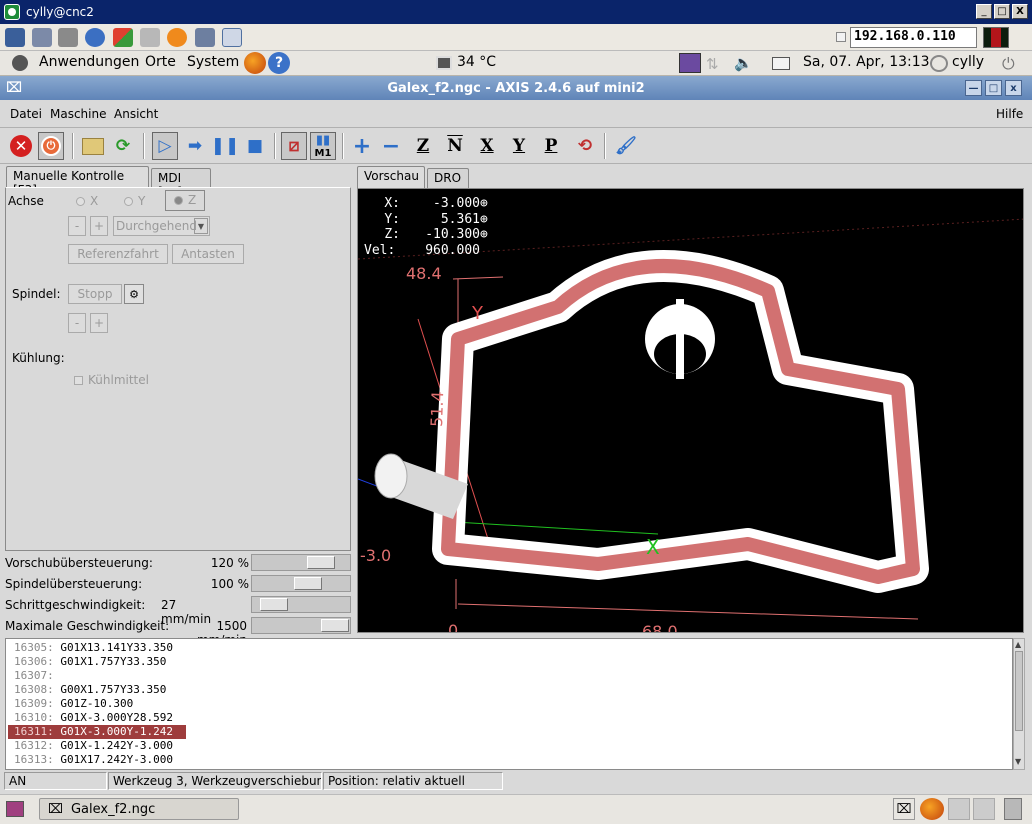  I want to click on spindle-toggle-icon: ⚙, so click(134, 294).